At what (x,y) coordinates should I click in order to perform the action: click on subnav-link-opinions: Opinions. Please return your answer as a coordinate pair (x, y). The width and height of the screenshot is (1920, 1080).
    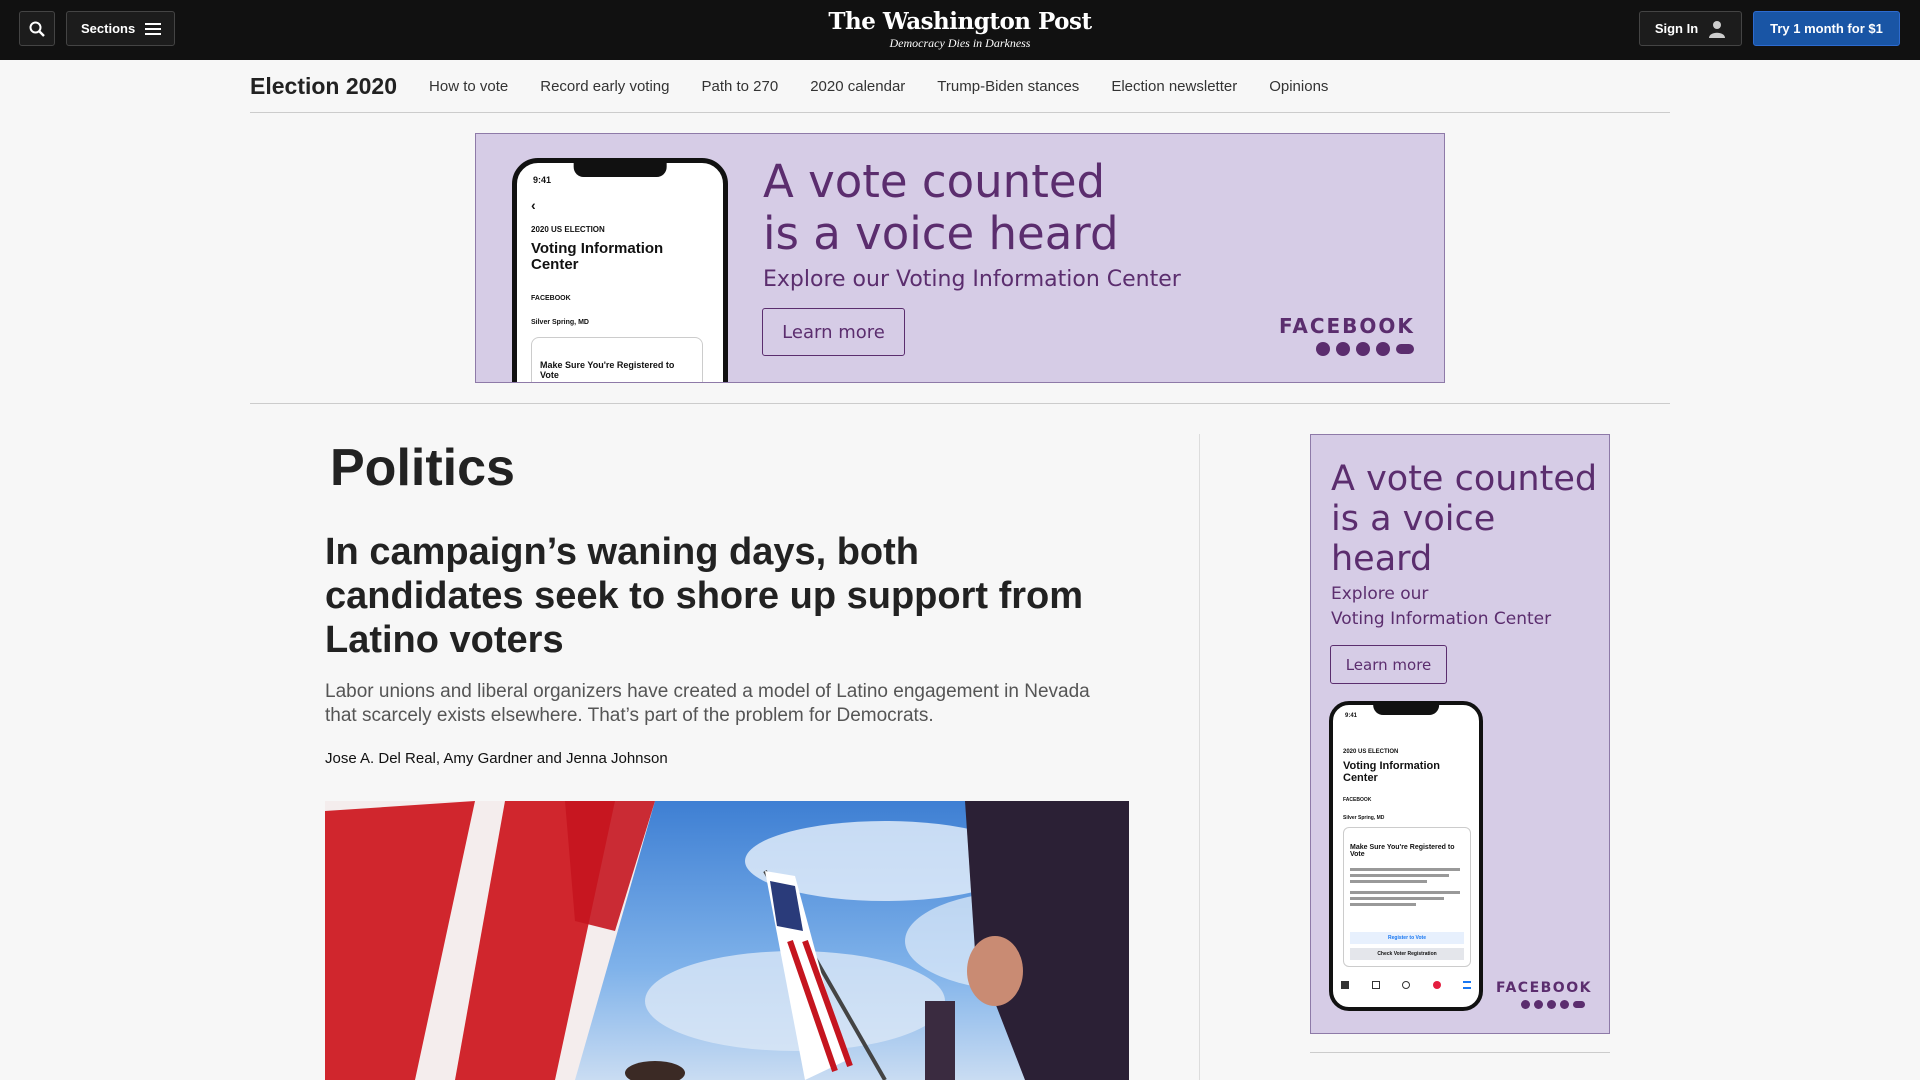
    Looking at the image, I should click on (1298, 86).